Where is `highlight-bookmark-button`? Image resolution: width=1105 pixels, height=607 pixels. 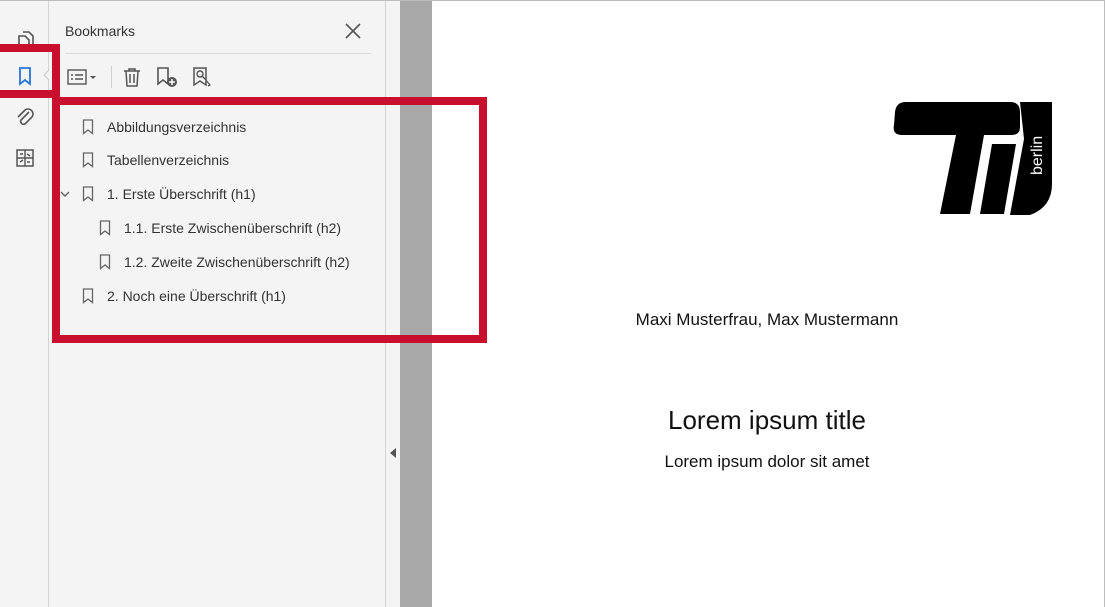
highlight-bookmark-button is located at coordinates (30, 71).